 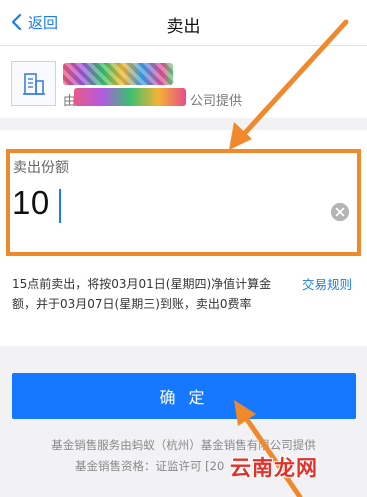 What do you see at coordinates (274, 467) in the screenshot?
I see `watermark-logo: 云南龙网` at bounding box center [274, 467].